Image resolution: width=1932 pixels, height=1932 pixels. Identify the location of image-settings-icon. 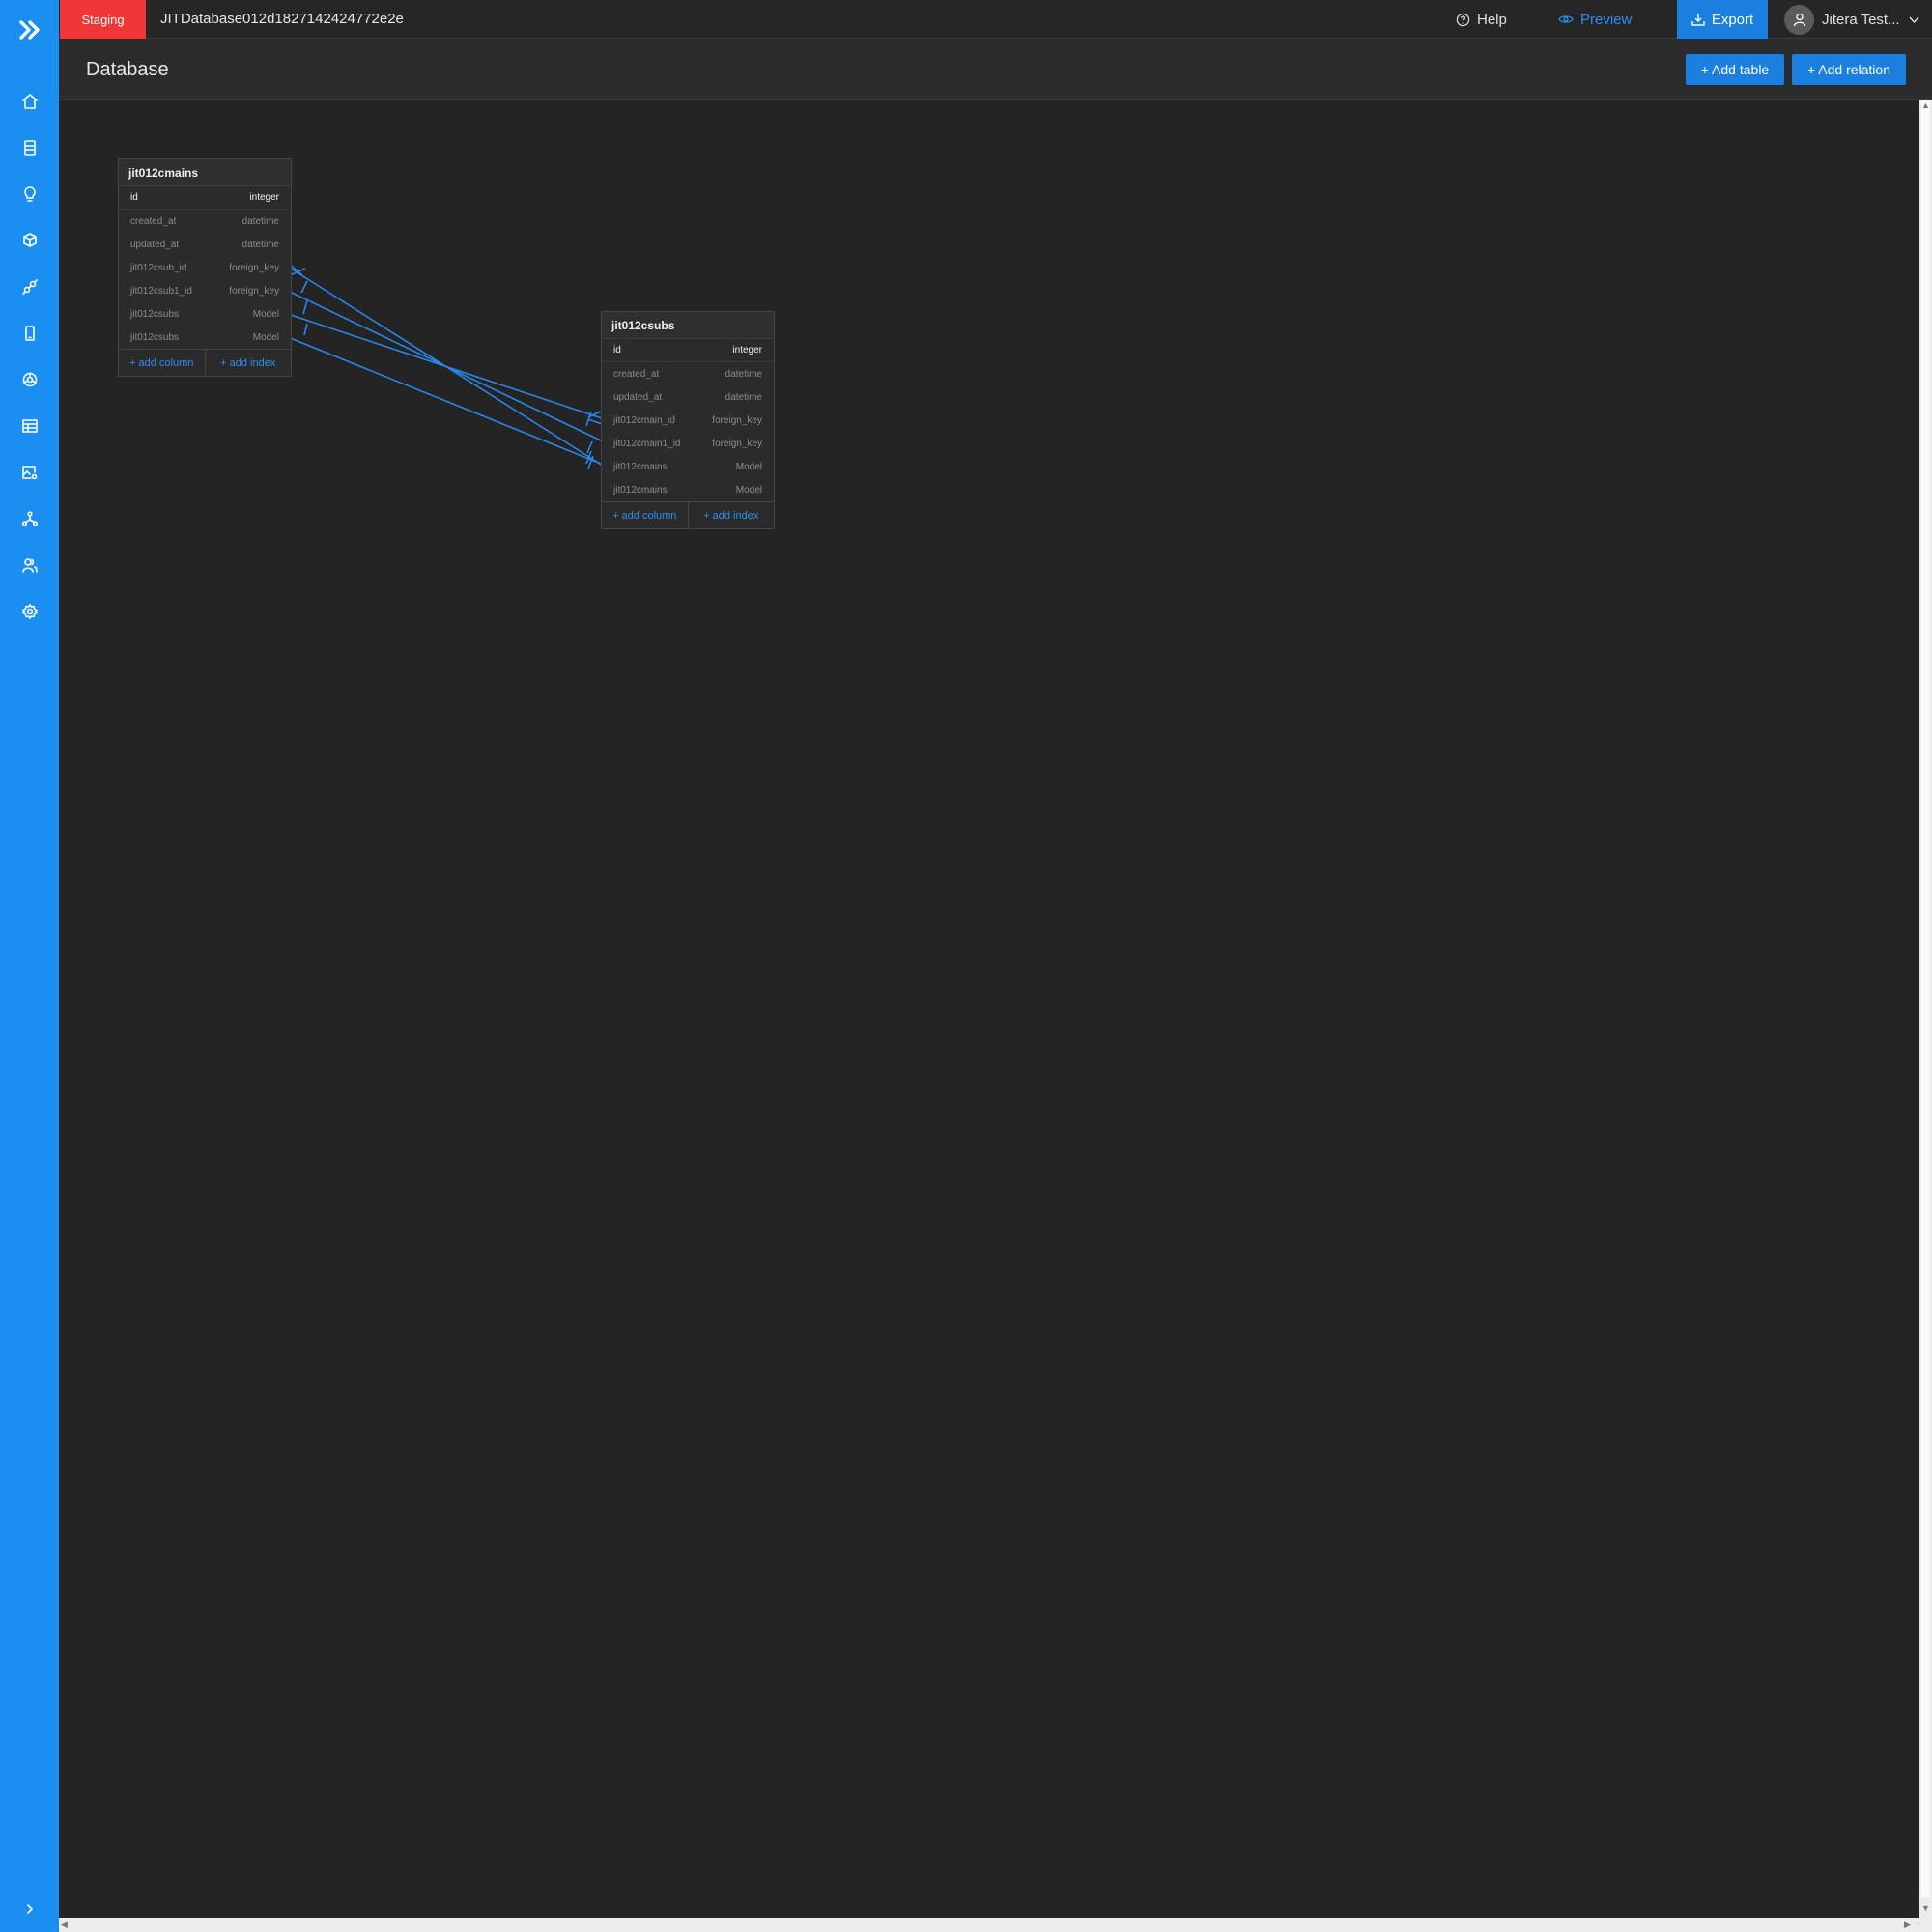
(29, 472).